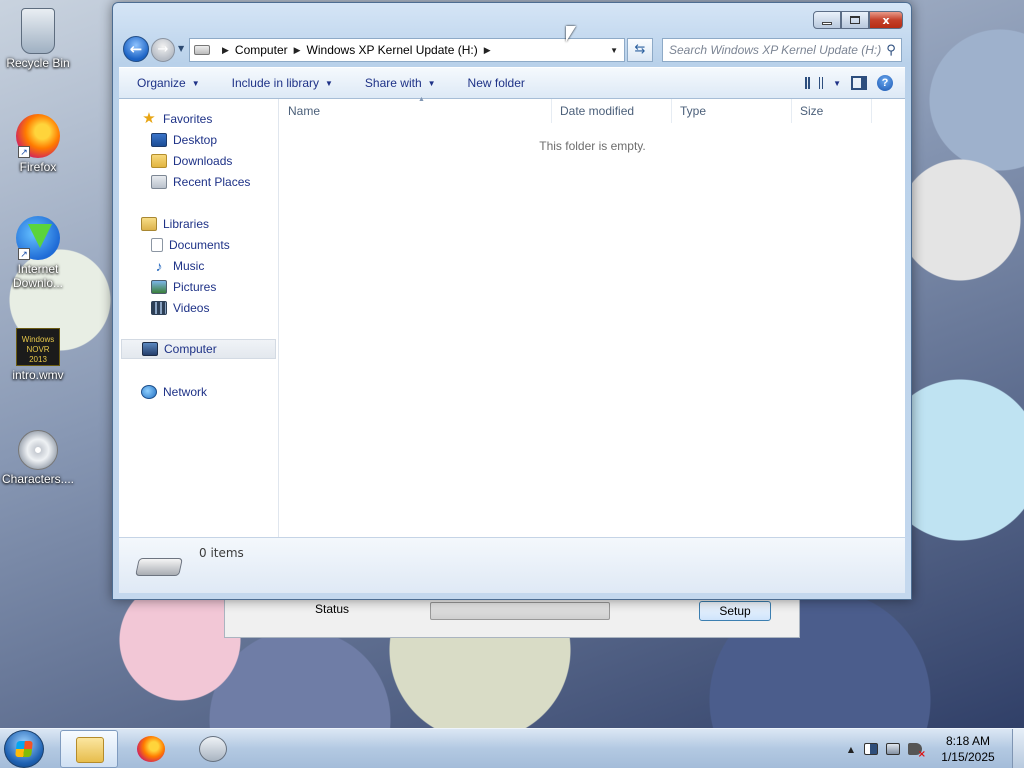 The image size is (1024, 768). I want to click on share-label: Share with, so click(393, 83).